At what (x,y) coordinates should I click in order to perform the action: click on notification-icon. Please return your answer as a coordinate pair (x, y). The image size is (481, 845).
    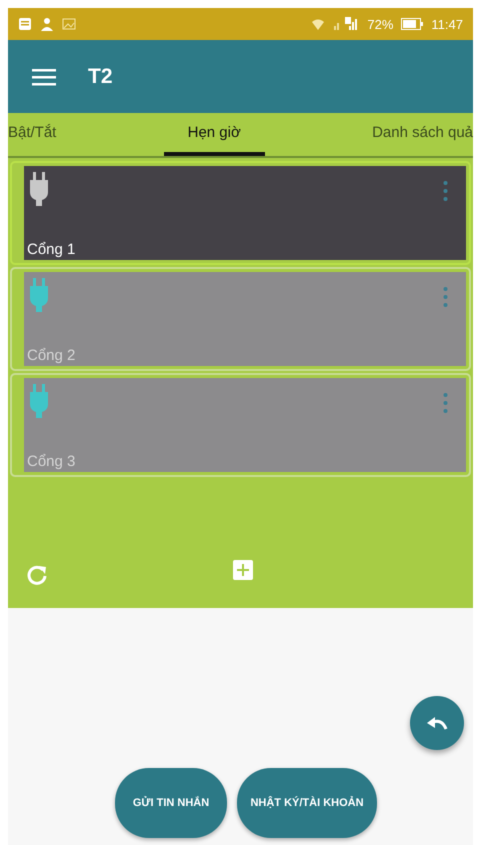
    Looking at the image, I should click on (25, 24).